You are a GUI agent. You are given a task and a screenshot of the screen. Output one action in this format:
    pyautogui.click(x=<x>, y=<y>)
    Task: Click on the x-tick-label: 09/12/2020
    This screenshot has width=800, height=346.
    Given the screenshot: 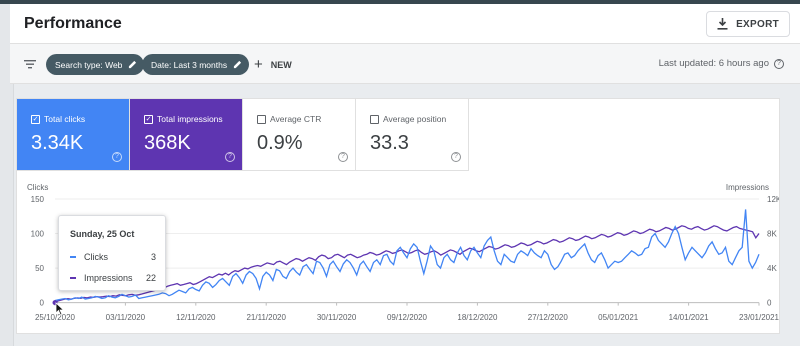 What is the action you would take?
    pyautogui.click(x=407, y=317)
    